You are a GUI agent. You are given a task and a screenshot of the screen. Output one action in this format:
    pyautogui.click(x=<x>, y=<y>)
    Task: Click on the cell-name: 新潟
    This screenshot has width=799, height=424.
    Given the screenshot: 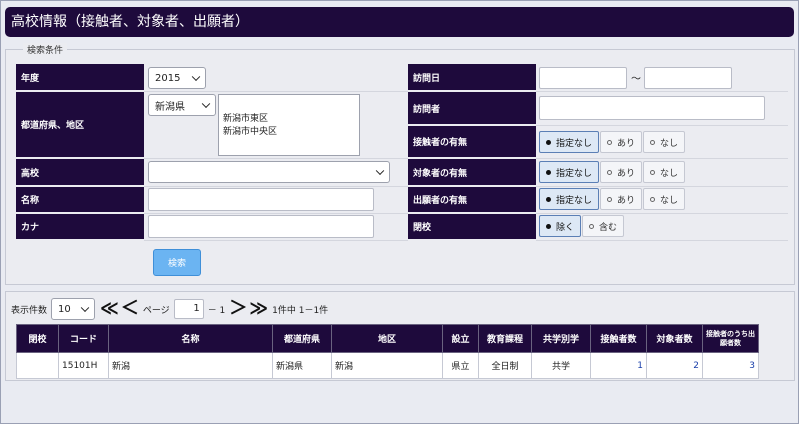 What is the action you would take?
    pyautogui.click(x=190, y=365)
    